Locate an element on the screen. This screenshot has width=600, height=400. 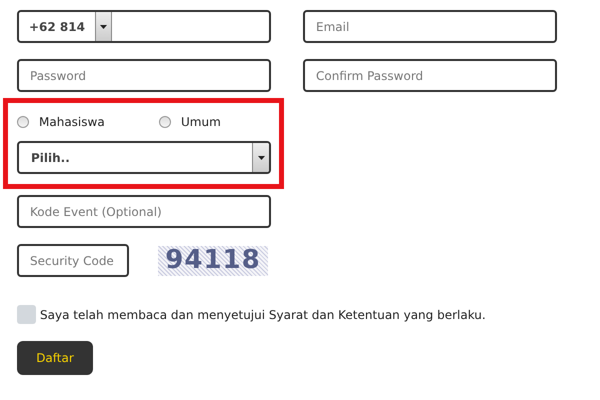
phone-field: +62 814 is located at coordinates (144, 26).